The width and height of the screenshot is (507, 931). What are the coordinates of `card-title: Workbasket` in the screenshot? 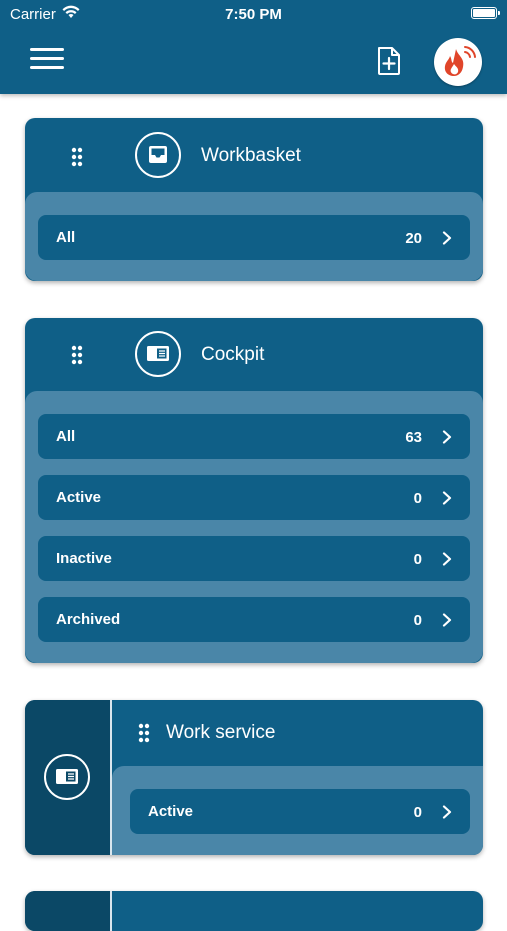 It's located at (251, 155).